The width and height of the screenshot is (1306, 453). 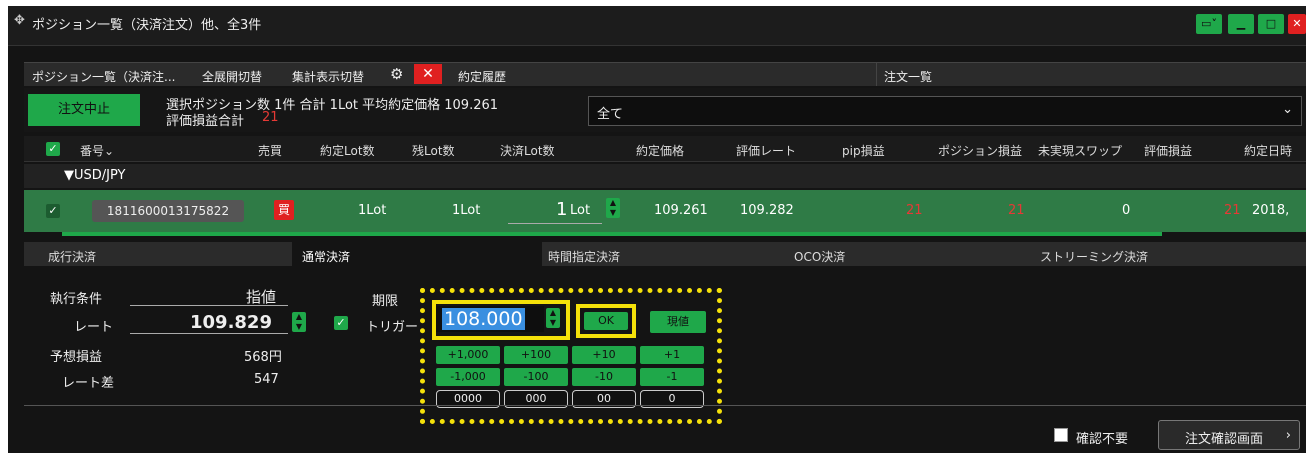 I want to click on rate-cell: 109.282, so click(x=767, y=210).